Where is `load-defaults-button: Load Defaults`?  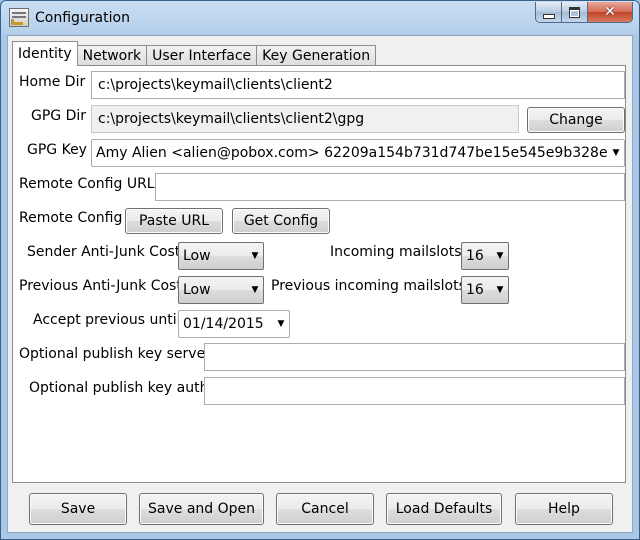 load-defaults-button: Load Defaults is located at coordinates (444, 509).